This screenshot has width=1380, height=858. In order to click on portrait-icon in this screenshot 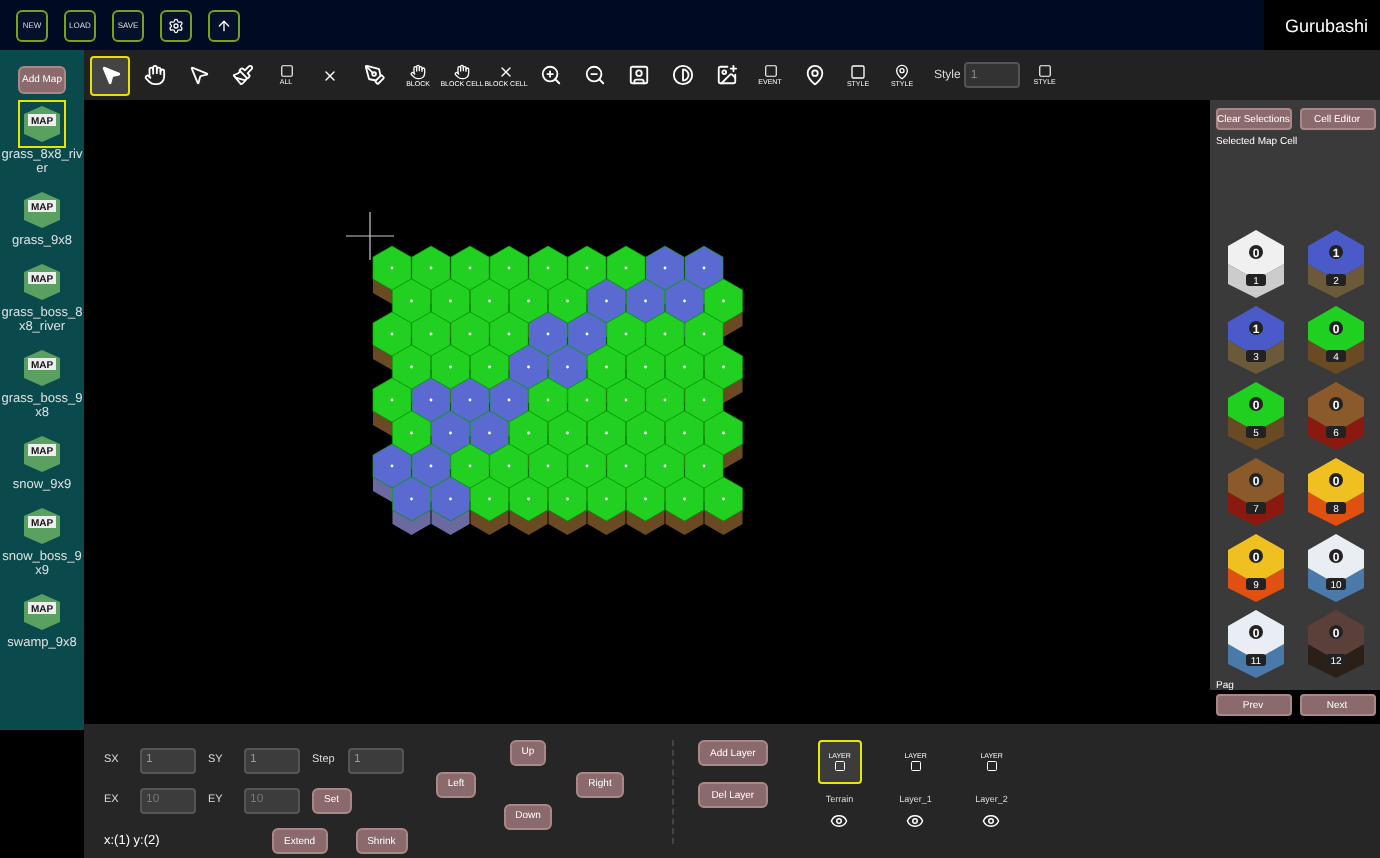, I will do `click(638, 75)`.